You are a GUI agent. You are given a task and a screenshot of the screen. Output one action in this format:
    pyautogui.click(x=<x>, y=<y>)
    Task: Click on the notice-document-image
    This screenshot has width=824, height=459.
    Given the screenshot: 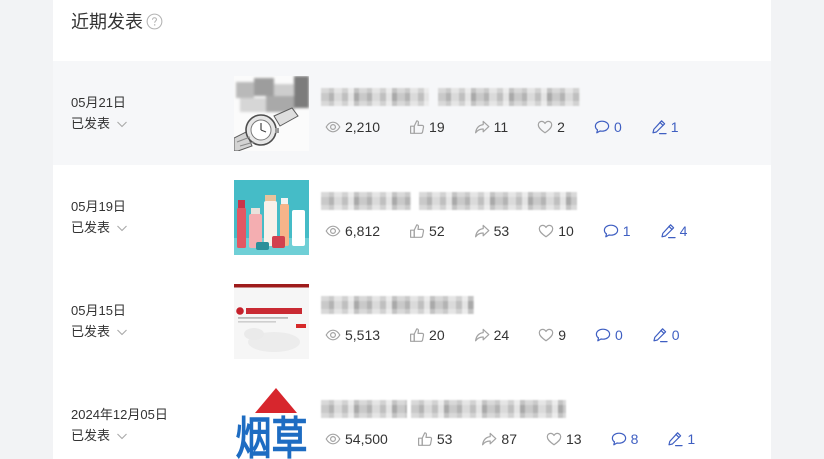 What is the action you would take?
    pyautogui.click(x=271, y=321)
    